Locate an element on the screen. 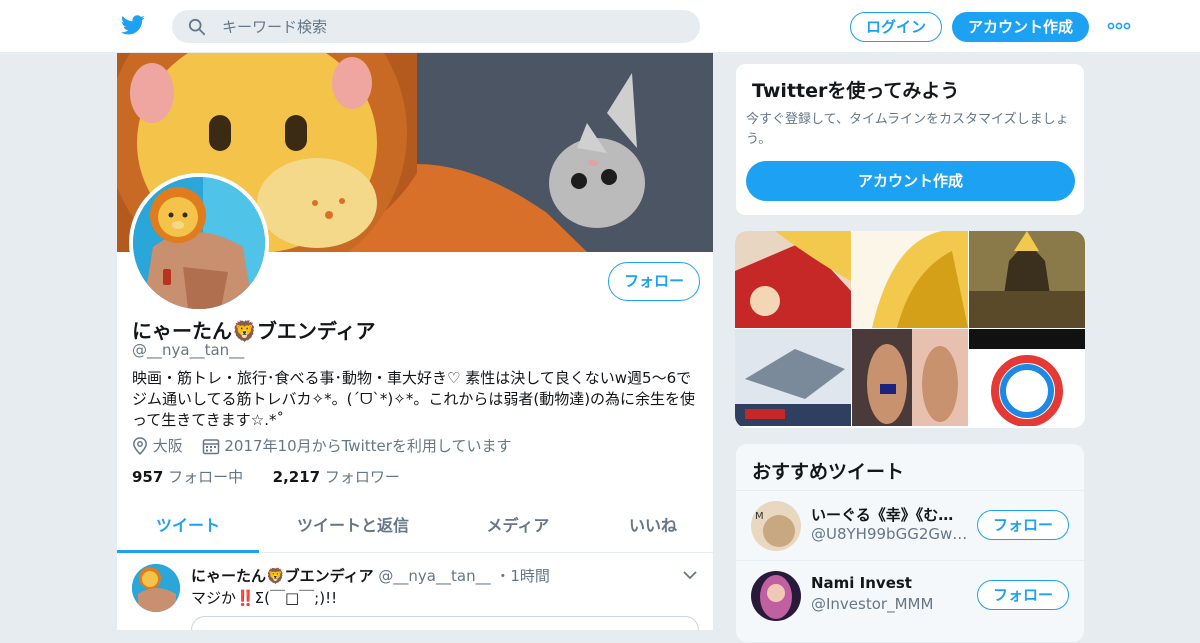 Image resolution: width=1200 pixels, height=643 pixels. profile-location: 大阪 is located at coordinates (167, 446).